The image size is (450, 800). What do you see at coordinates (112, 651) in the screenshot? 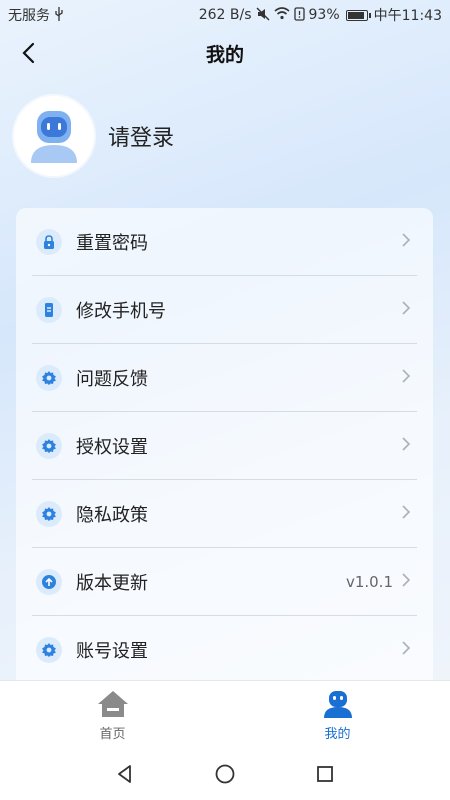
I see `menu-item-label: 账号设置` at bounding box center [112, 651].